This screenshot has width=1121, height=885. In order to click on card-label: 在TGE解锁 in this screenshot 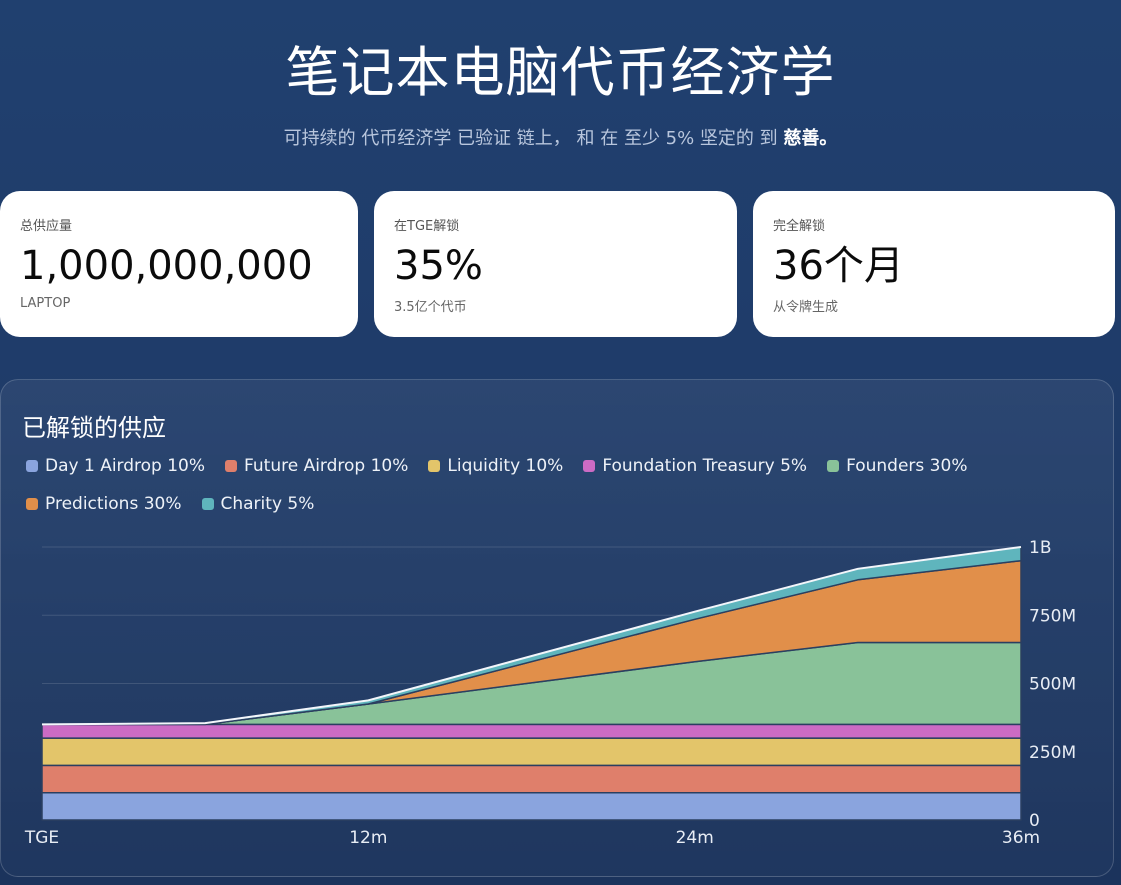, I will do `click(427, 226)`.